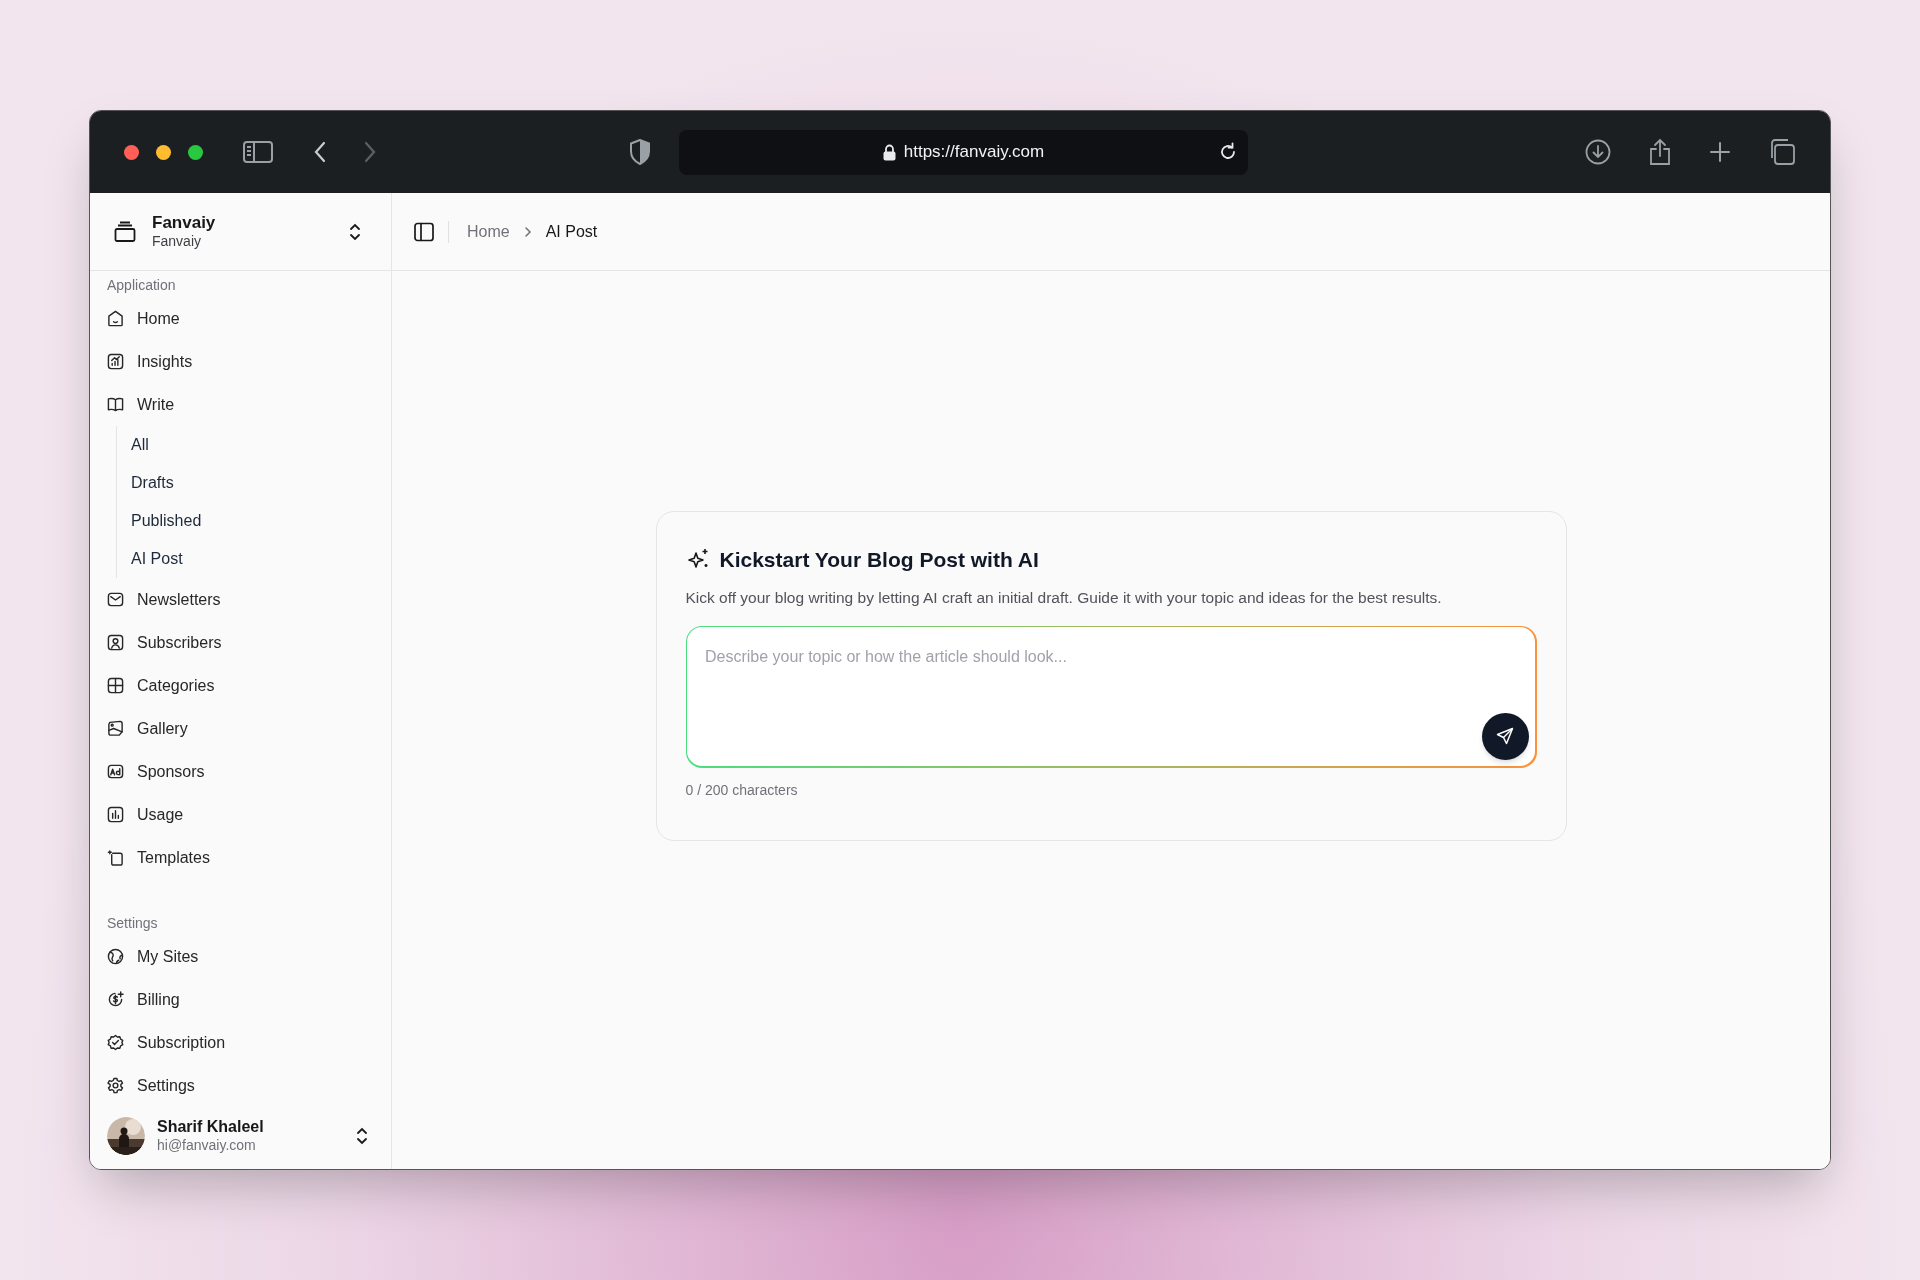 Image resolution: width=1920 pixels, height=1280 pixels. What do you see at coordinates (252, 445) in the screenshot?
I see `sidebar-subitem: All` at bounding box center [252, 445].